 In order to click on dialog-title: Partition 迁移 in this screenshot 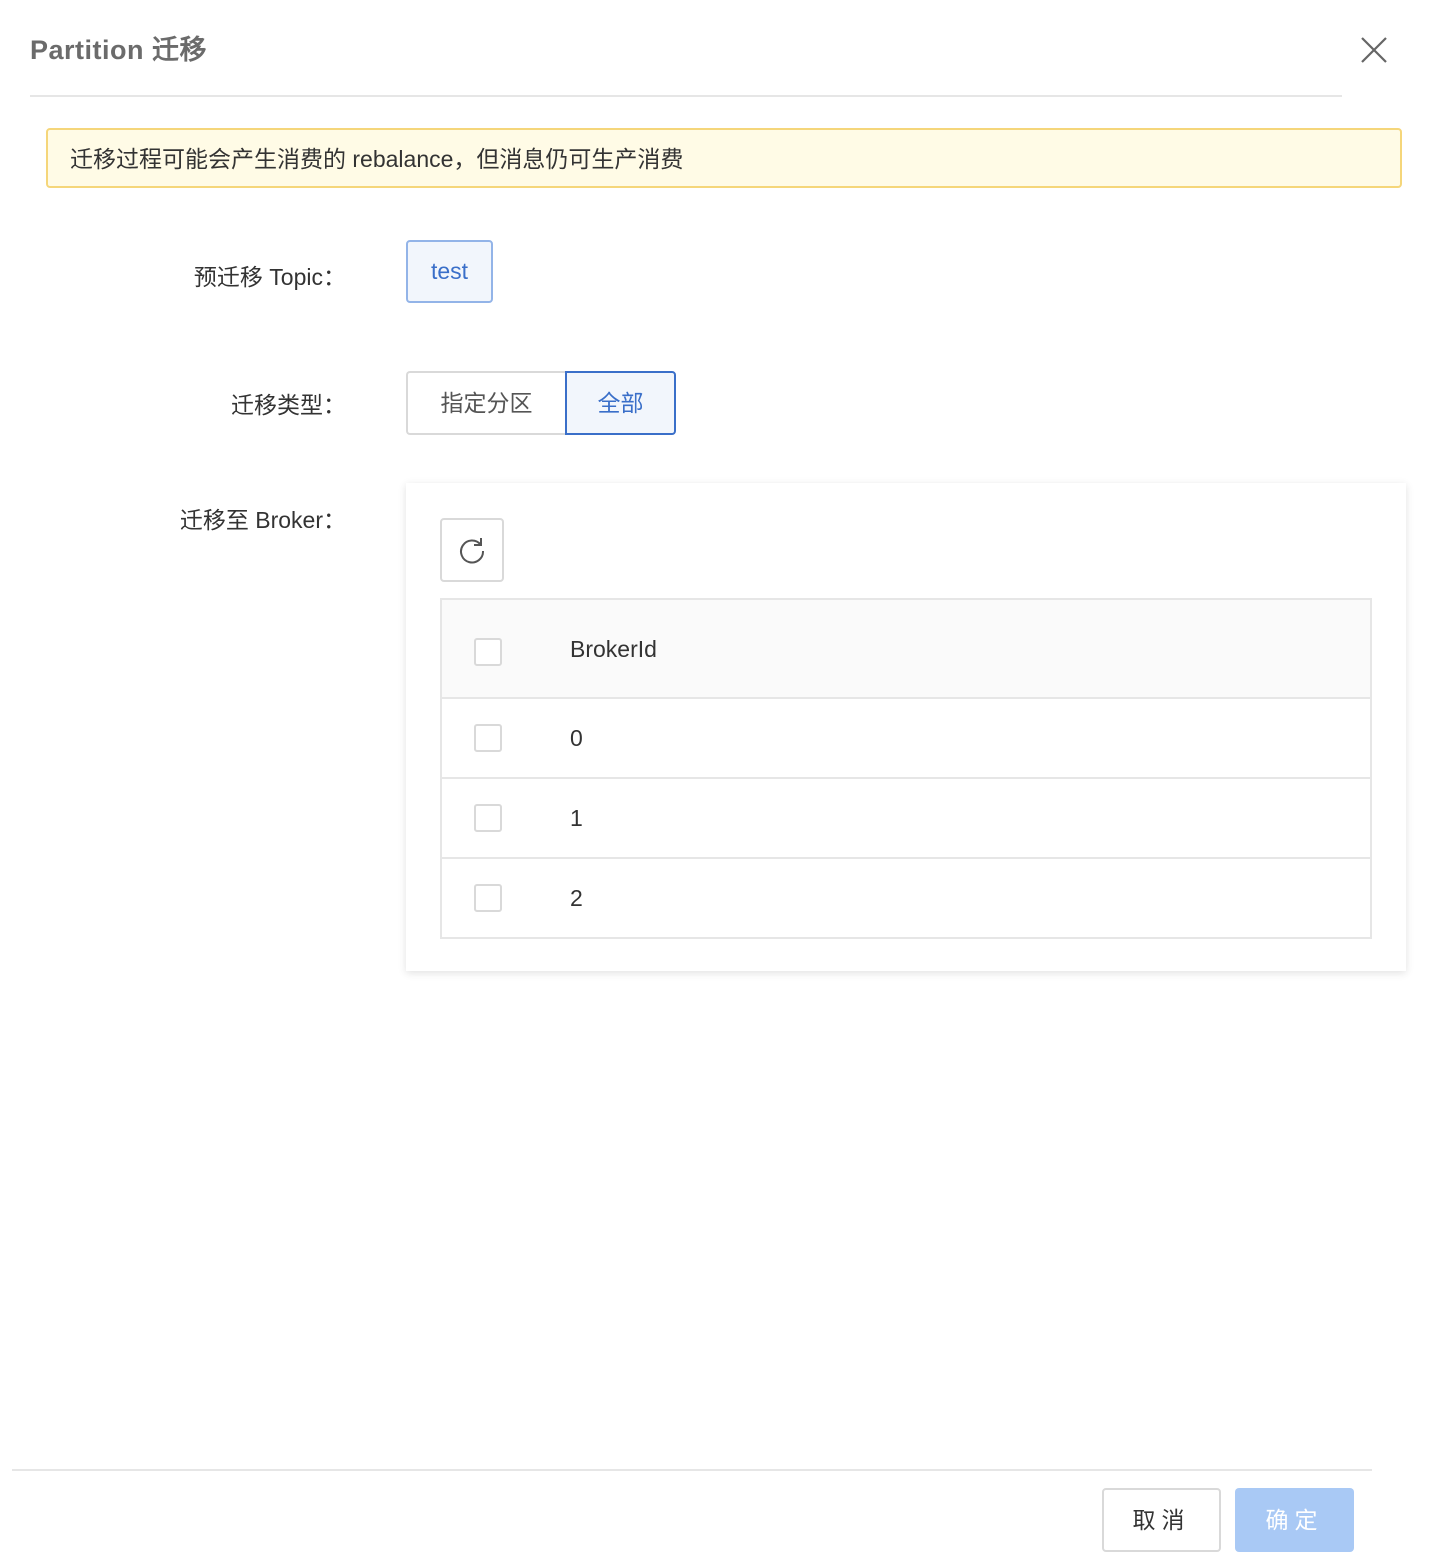, I will do `click(119, 50)`.